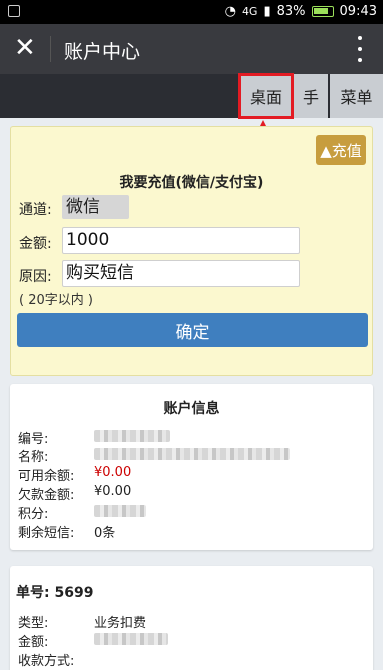 The height and width of the screenshot is (670, 383). I want to click on amount-label: 金额:, so click(35, 244).